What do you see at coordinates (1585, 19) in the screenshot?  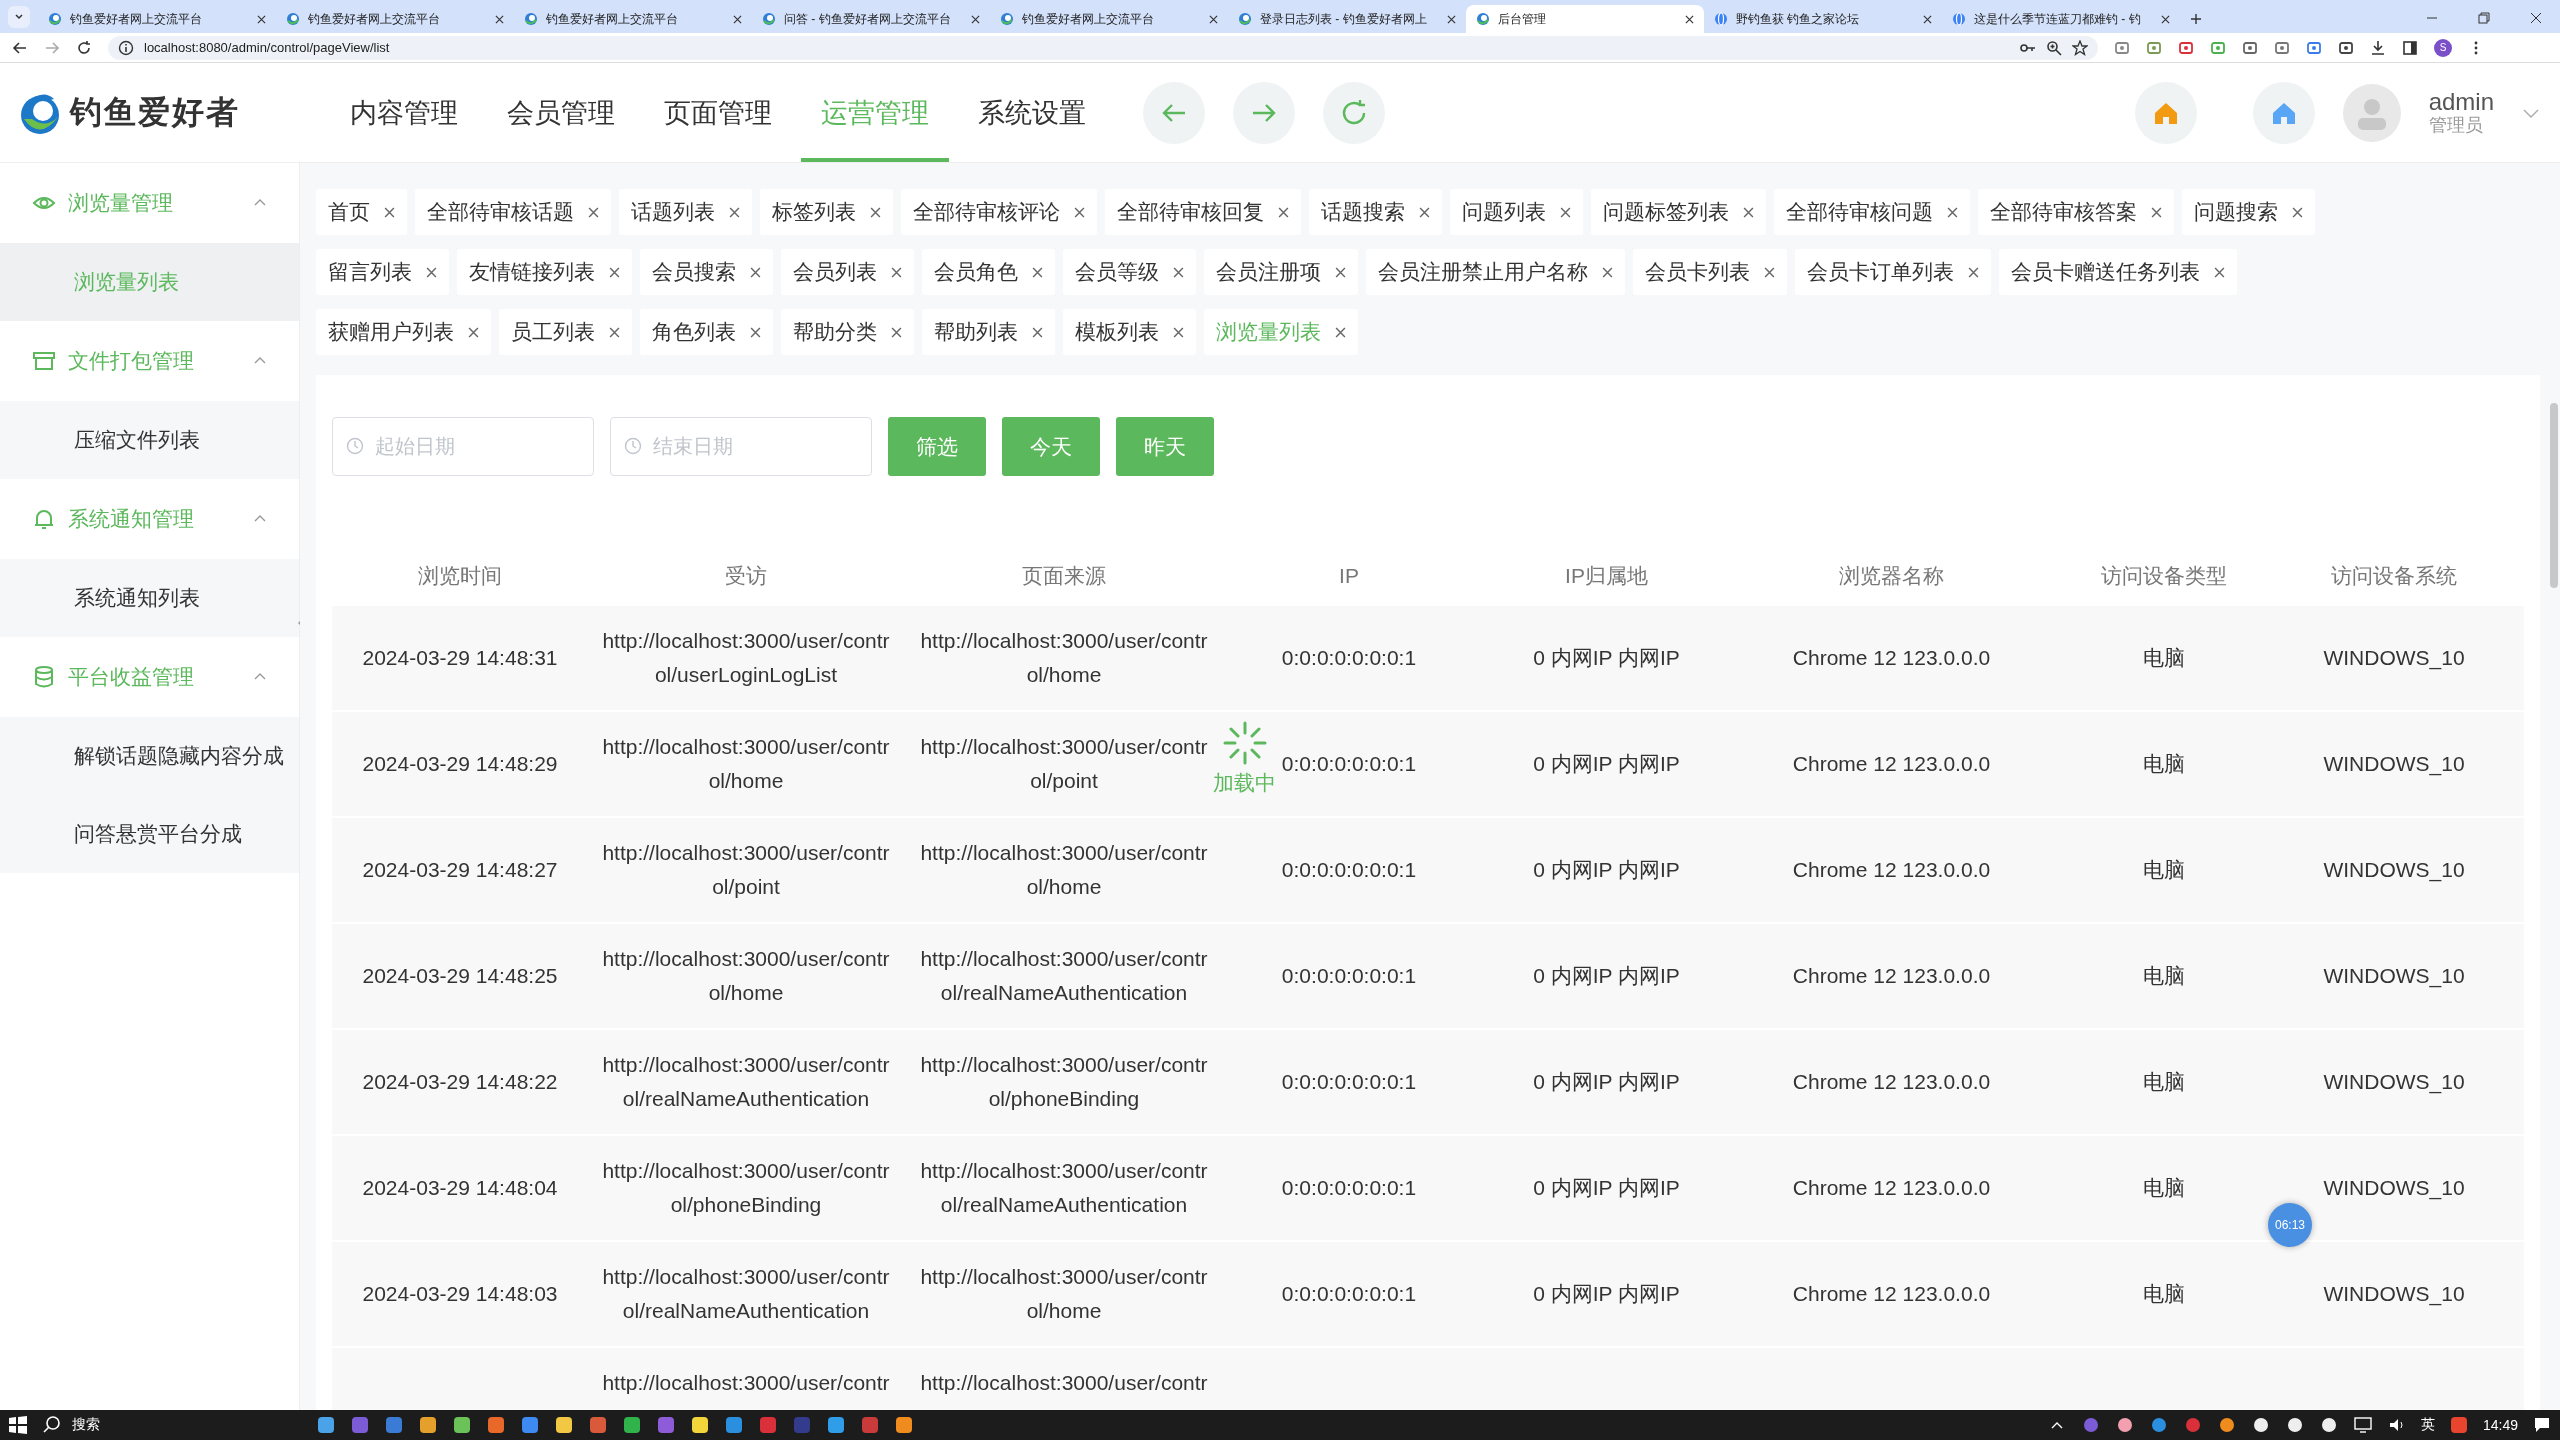 I see `browser-tab: 后台管理` at bounding box center [1585, 19].